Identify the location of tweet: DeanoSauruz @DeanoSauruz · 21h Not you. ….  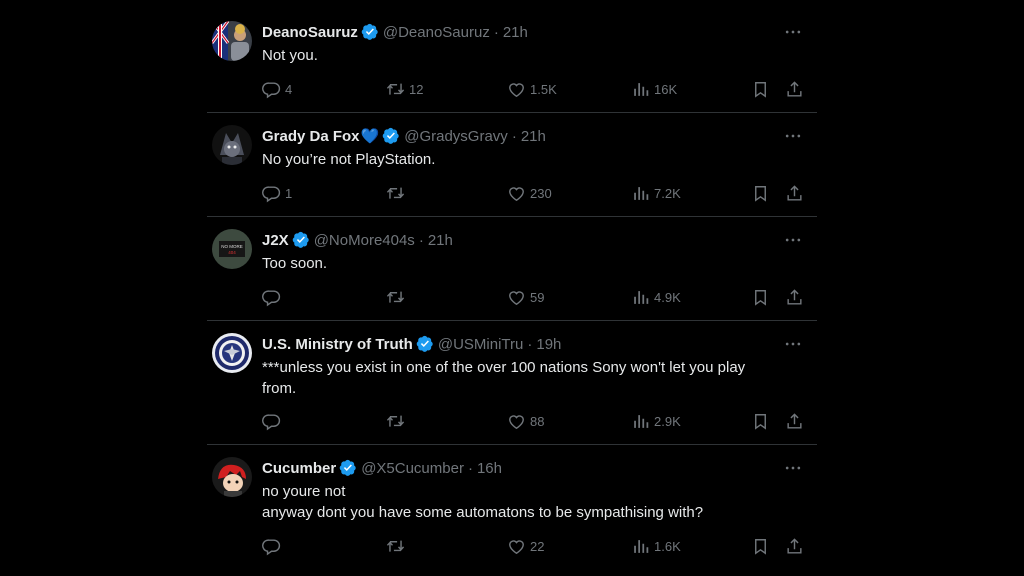
(512, 56).